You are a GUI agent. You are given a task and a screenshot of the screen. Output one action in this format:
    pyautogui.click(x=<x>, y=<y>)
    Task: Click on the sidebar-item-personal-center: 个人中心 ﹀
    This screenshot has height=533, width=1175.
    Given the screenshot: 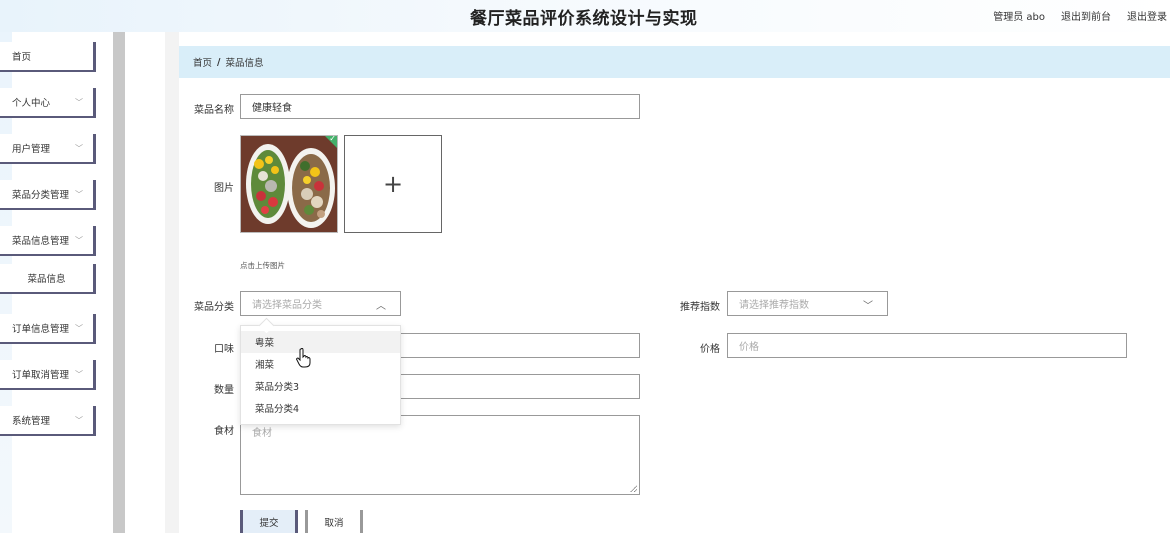 What is the action you would take?
    pyautogui.click(x=48, y=103)
    